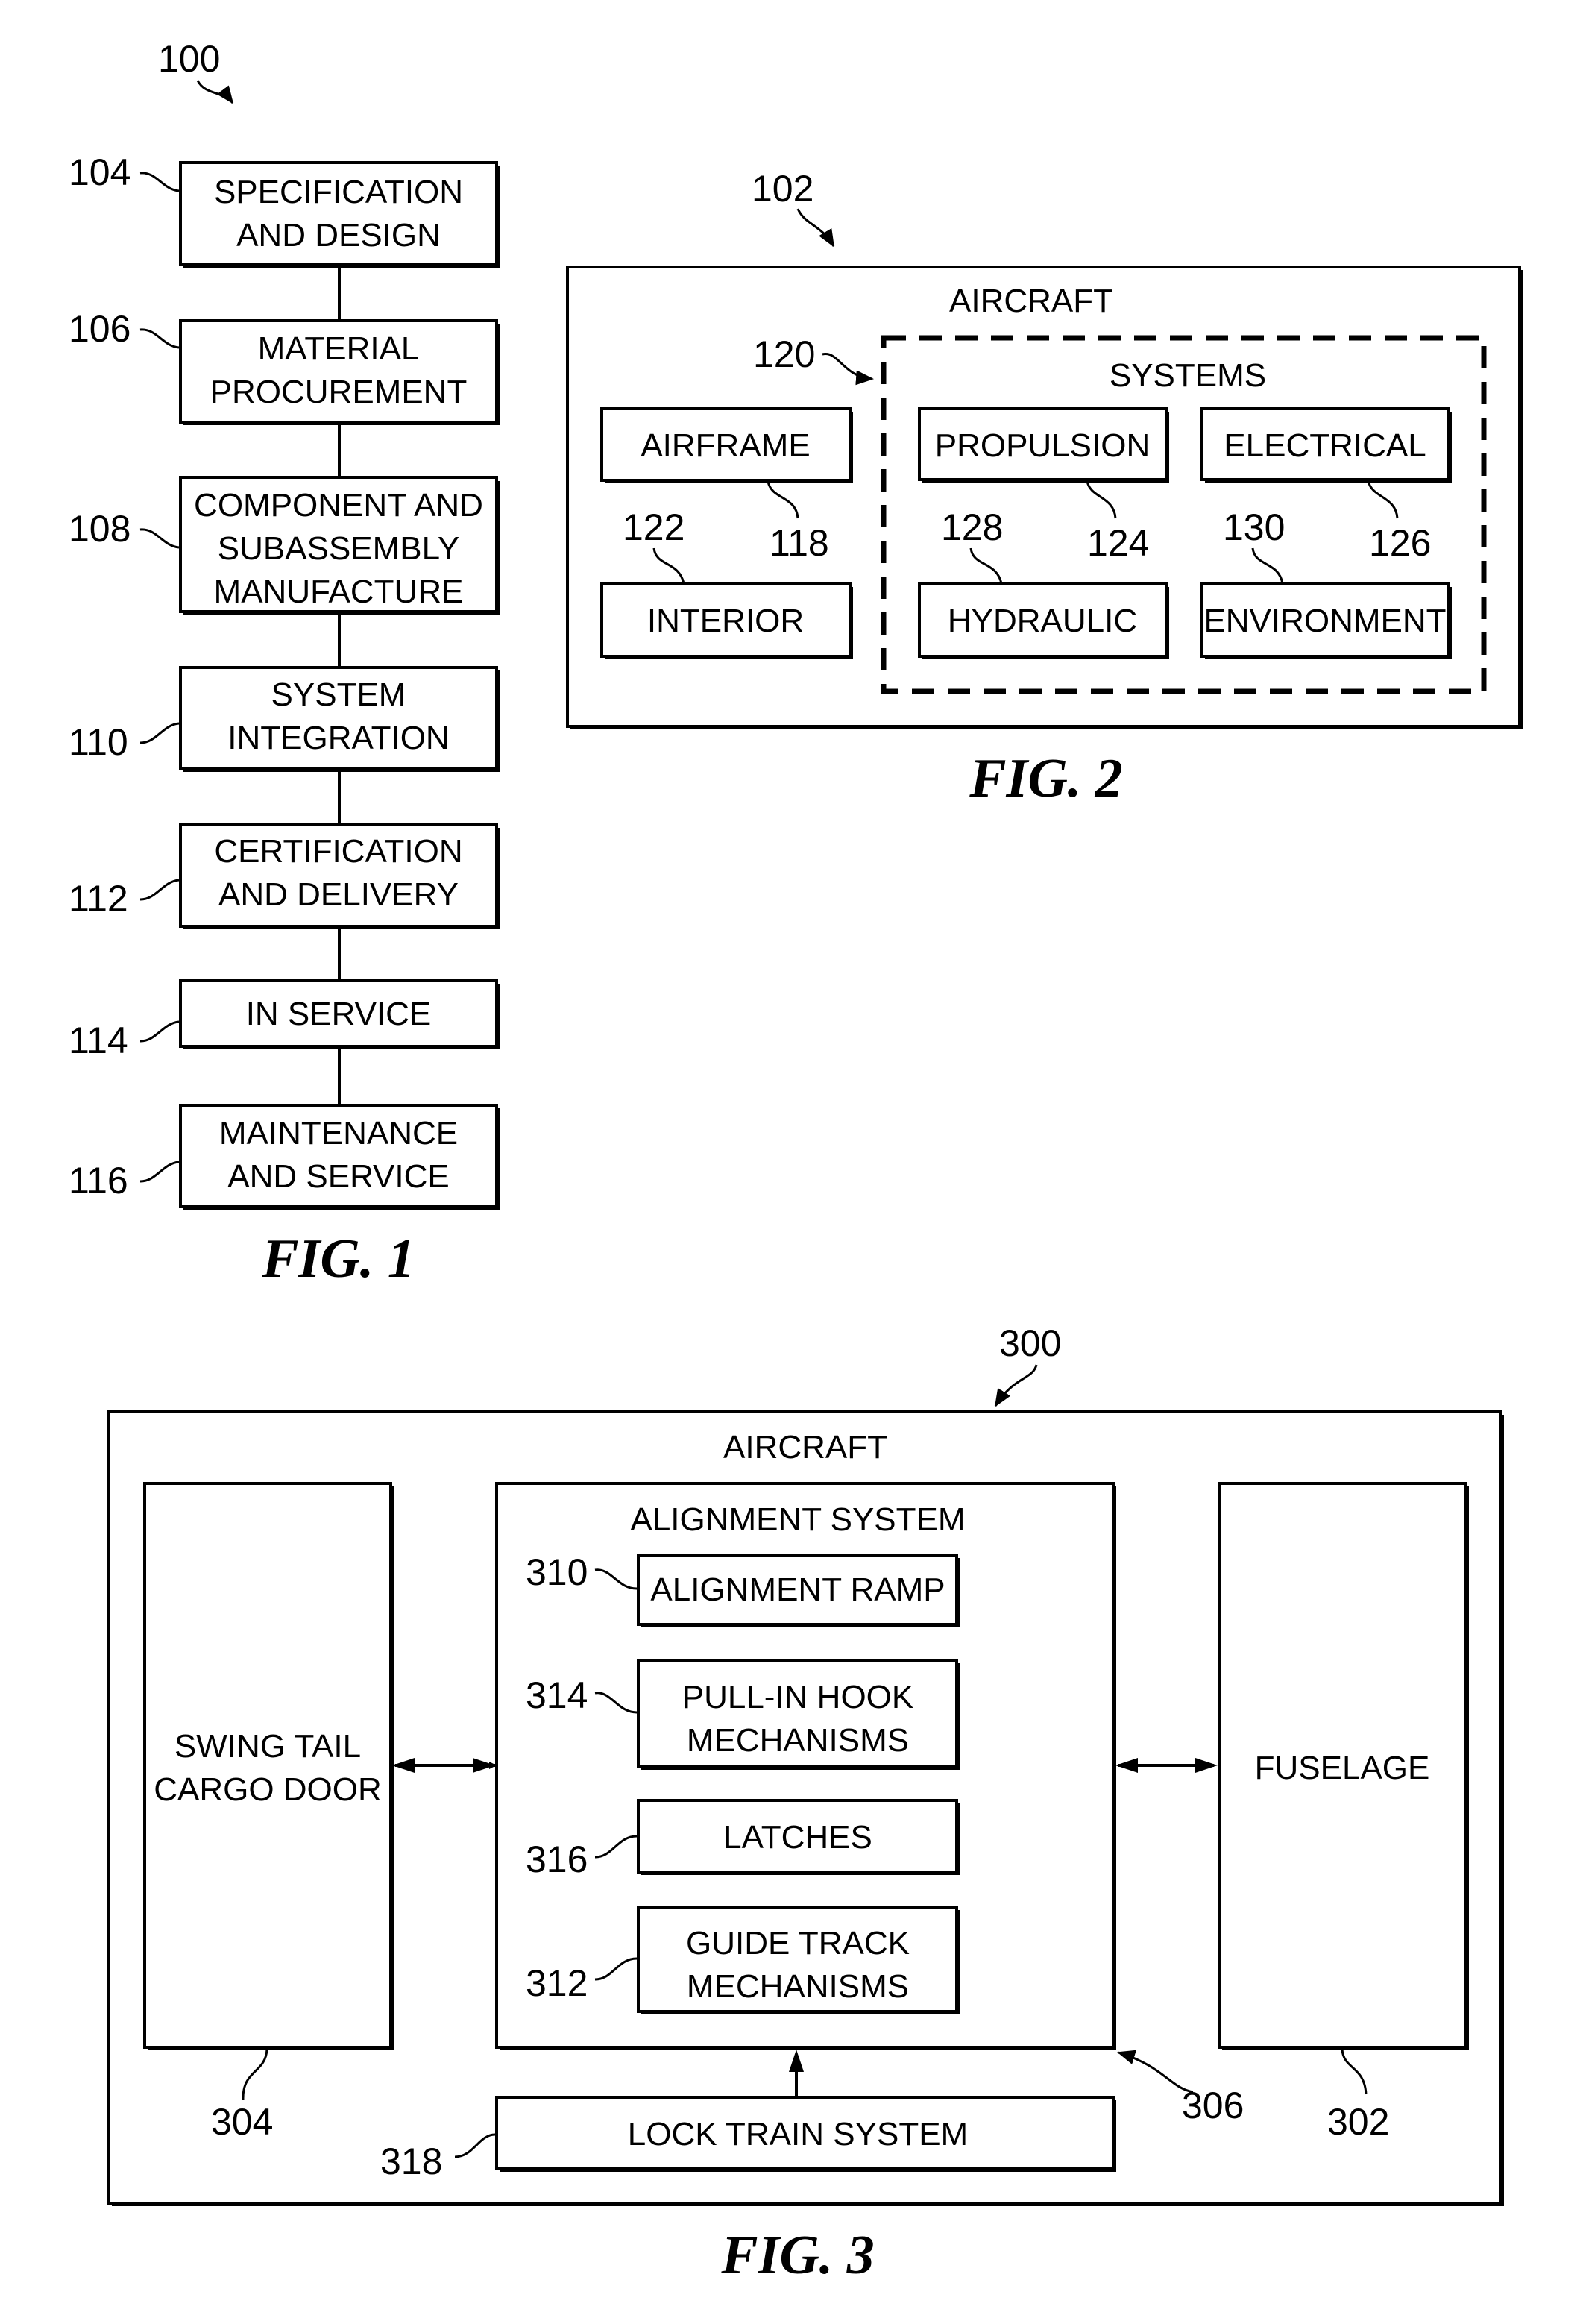  Describe the element at coordinates (100, 529) in the screenshot. I see `step-ref: 108` at that location.